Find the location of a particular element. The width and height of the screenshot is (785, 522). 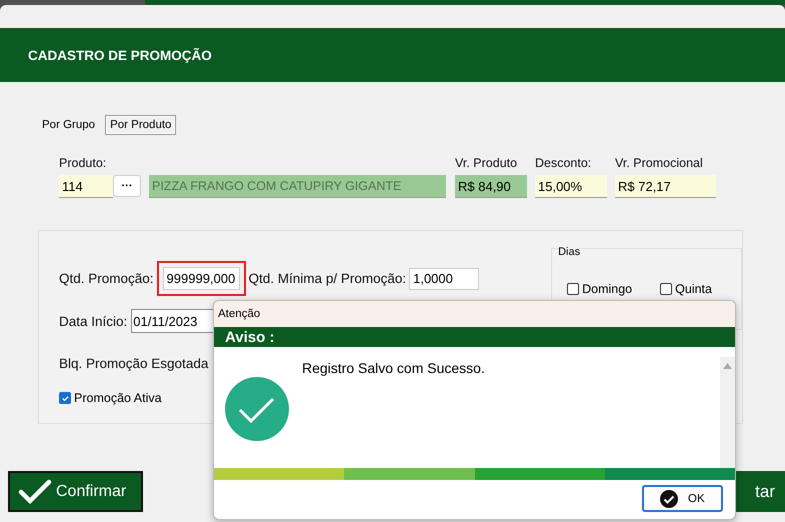

dialog-message: Registro Salvo com Sucesso. is located at coordinates (393, 368).